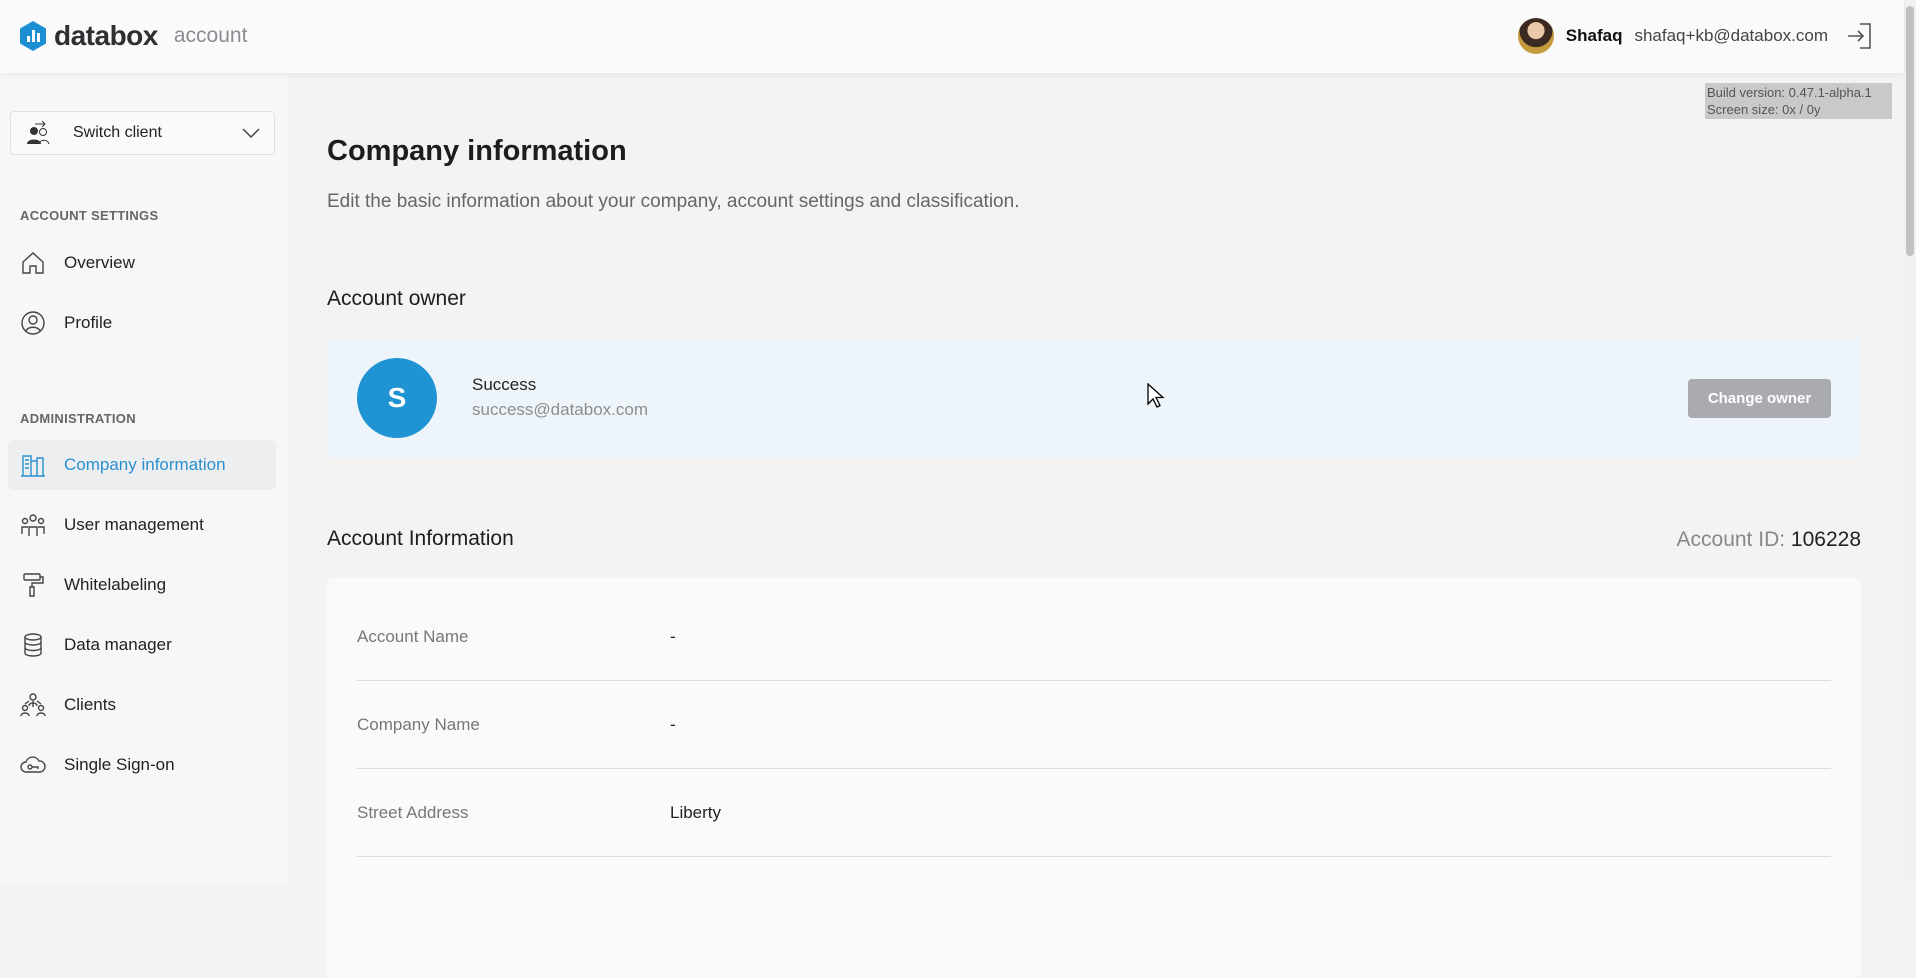  Describe the element at coordinates (142, 323) in the screenshot. I see `sidebar-item-profile: Profile` at that location.